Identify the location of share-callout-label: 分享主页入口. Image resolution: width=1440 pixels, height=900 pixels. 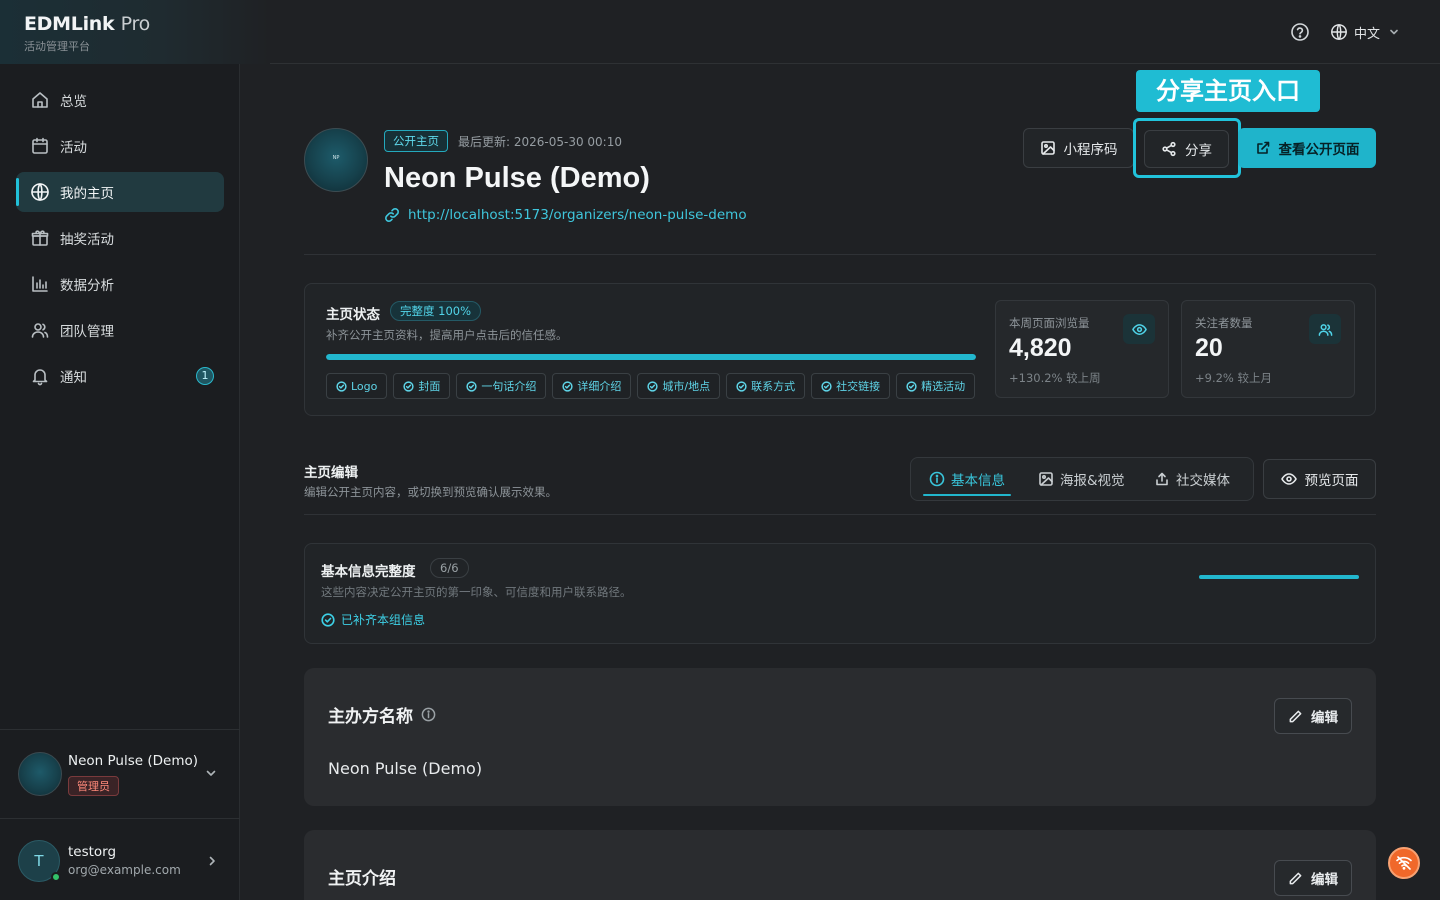
(1228, 91).